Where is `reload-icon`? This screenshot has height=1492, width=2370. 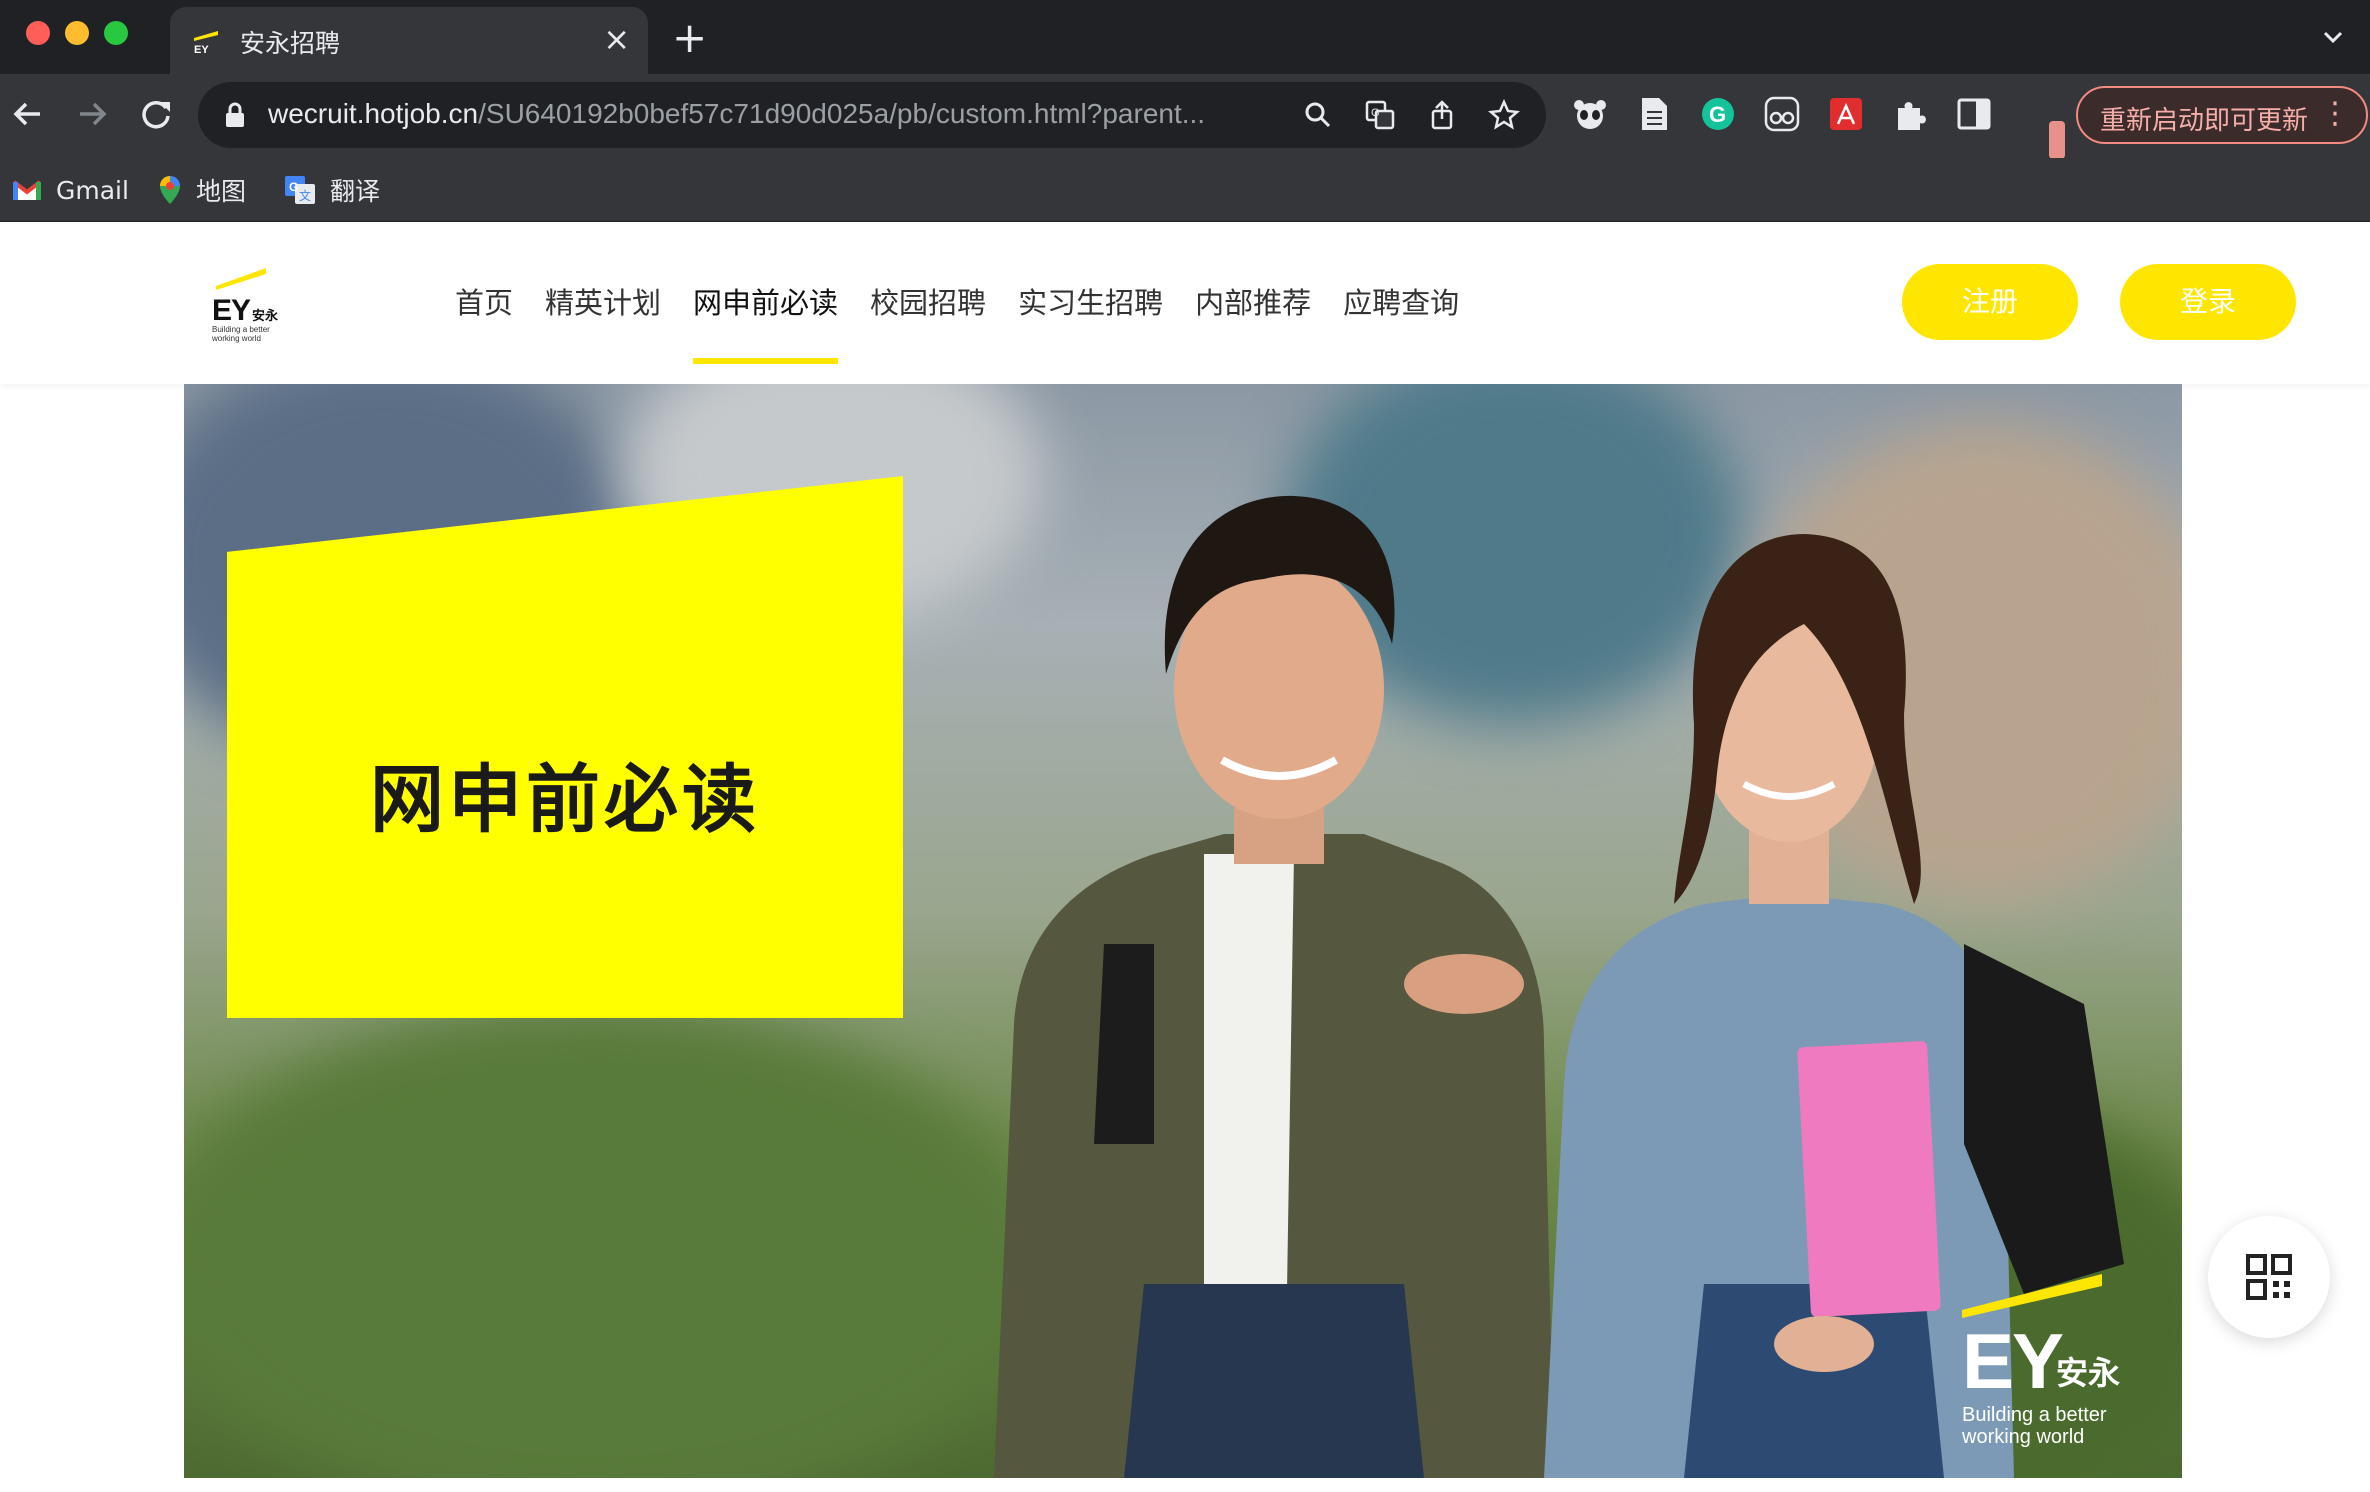
reload-icon is located at coordinates (156, 114).